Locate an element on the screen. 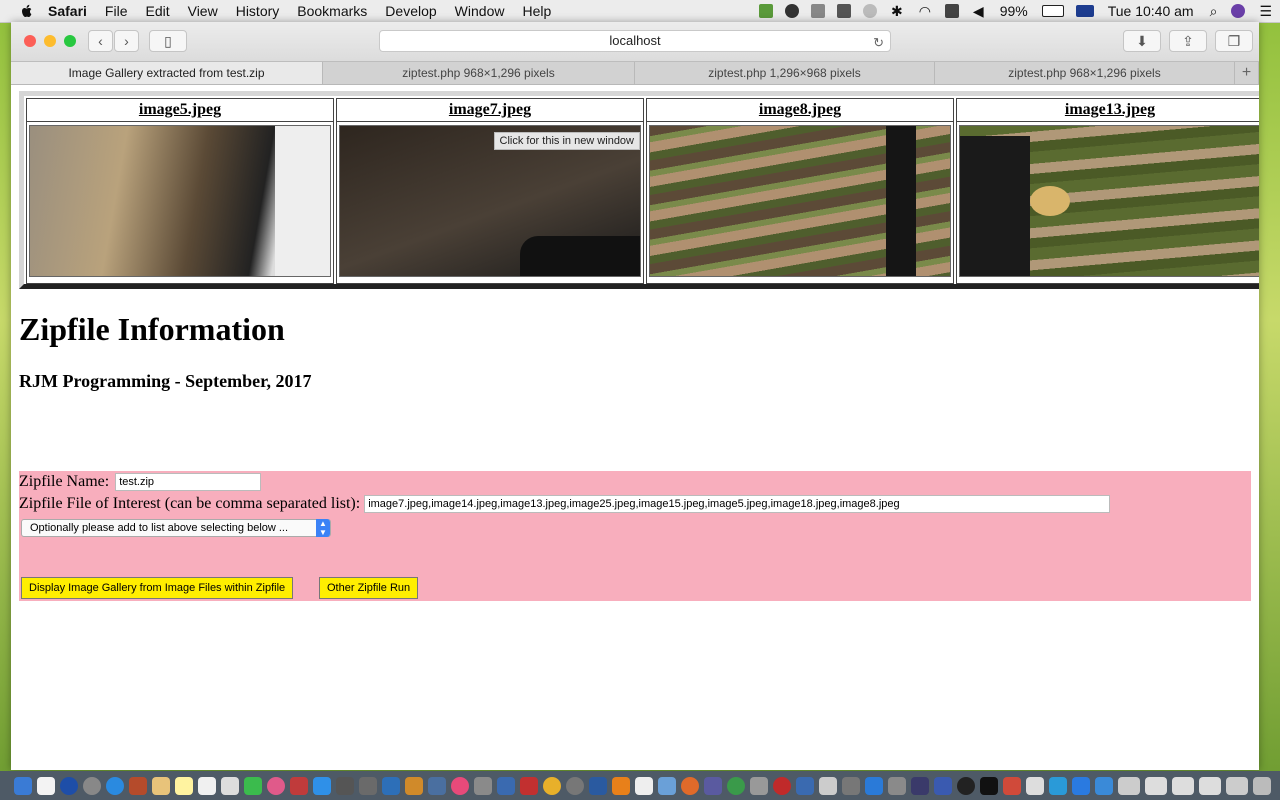  help-icon is located at coordinates (828, 785).